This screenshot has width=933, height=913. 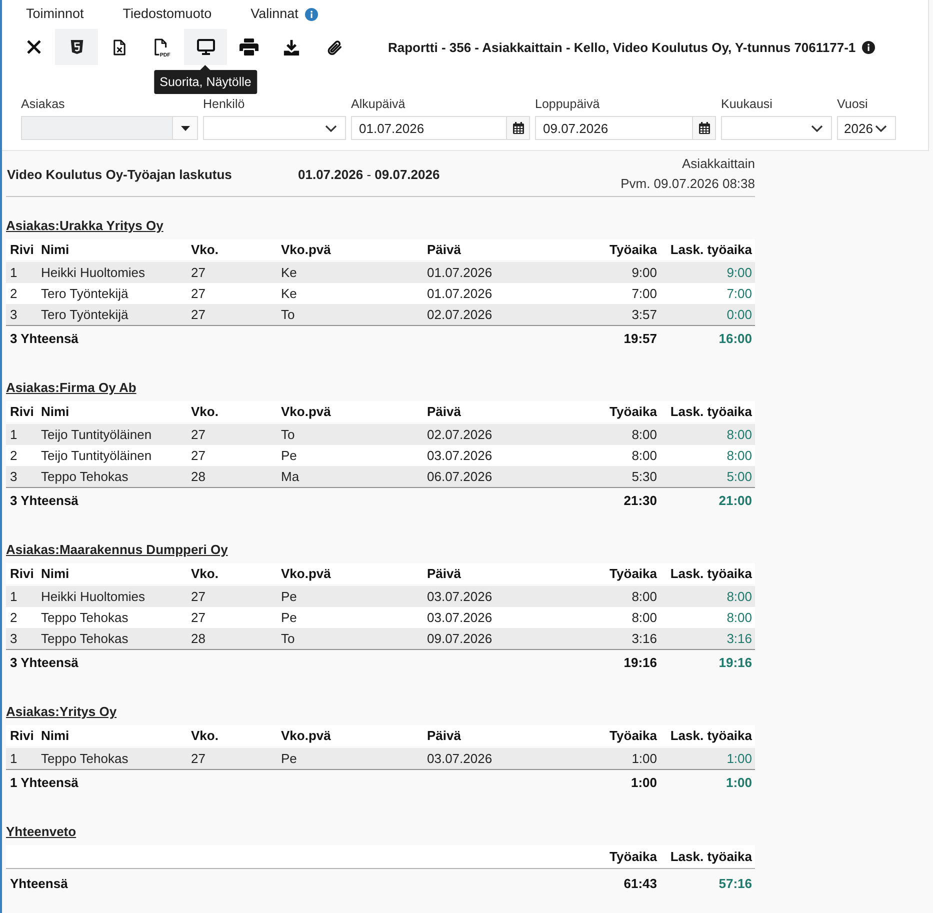 I want to click on table-cell-text: Ma, so click(x=290, y=477).